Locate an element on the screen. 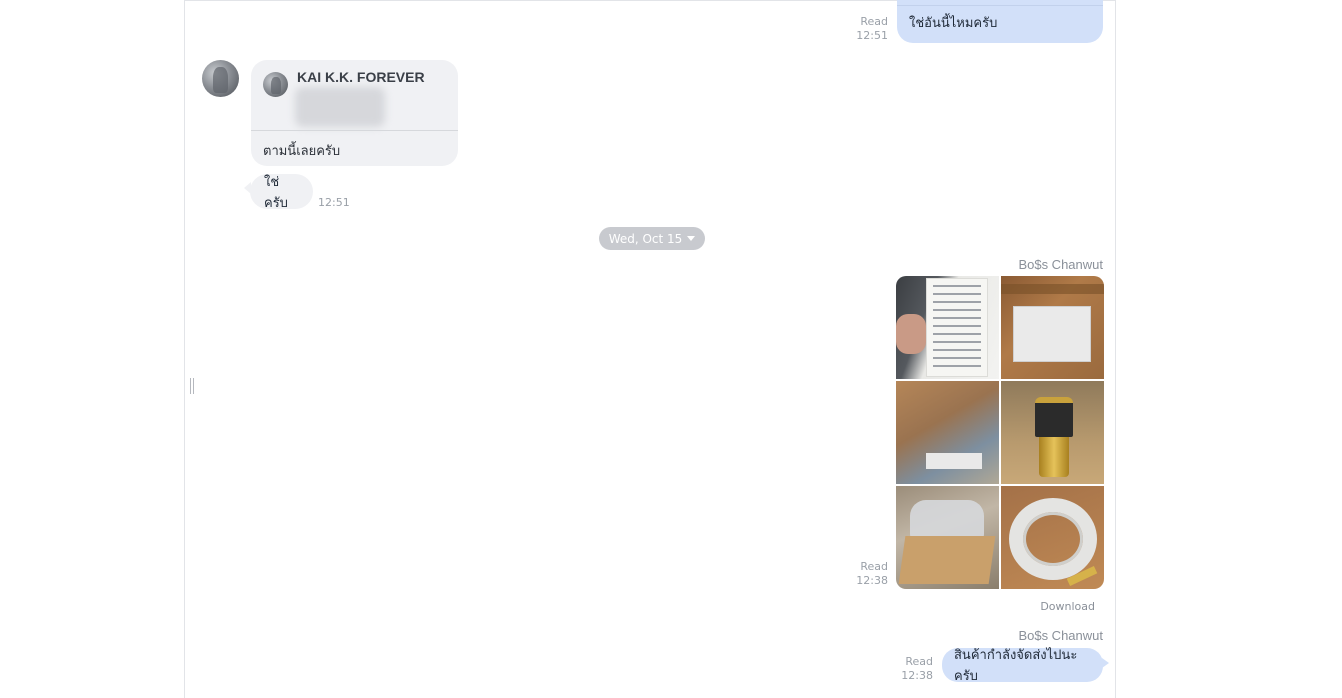  message-text: สินค้ากำลังจัดส่งไปนะครับ is located at coordinates (1016, 666).